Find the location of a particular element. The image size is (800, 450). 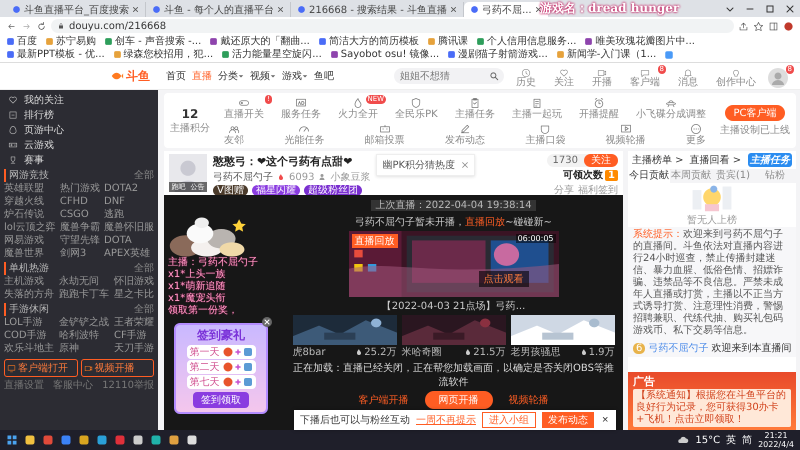

category-link: 网易游戏 is located at coordinates (30, 240).